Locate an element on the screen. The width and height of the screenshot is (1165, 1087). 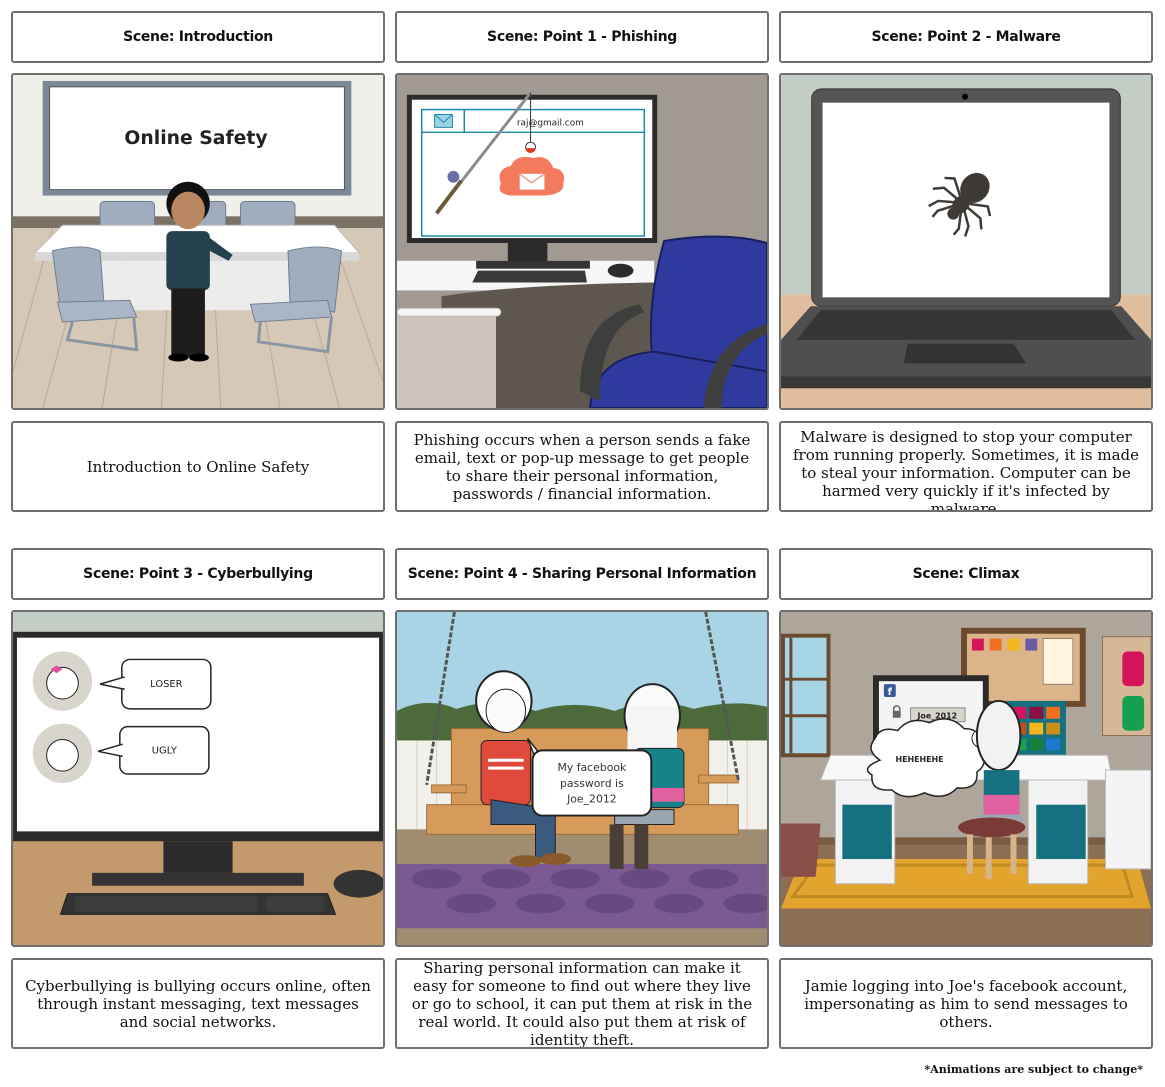
bedroom-illustration: f Joe_2012 HEHEHEHE is located at coordinates (966, 778).